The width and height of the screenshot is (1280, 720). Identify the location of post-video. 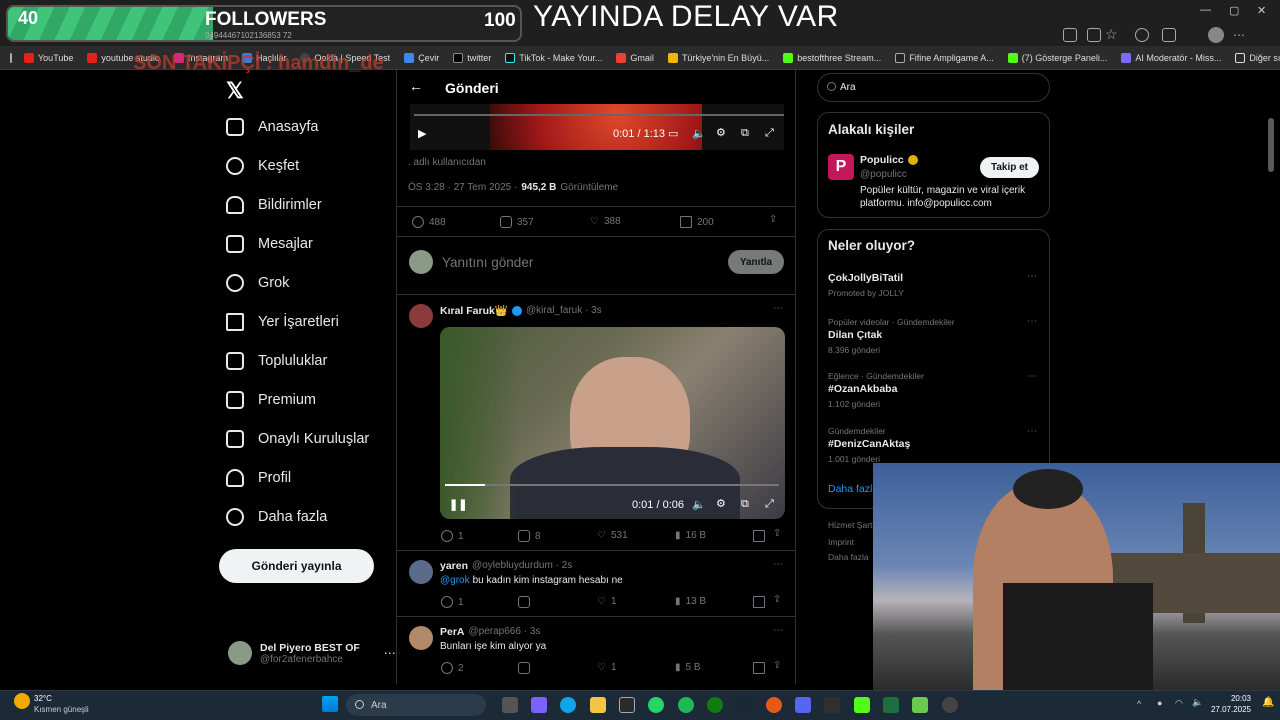
(597, 127).